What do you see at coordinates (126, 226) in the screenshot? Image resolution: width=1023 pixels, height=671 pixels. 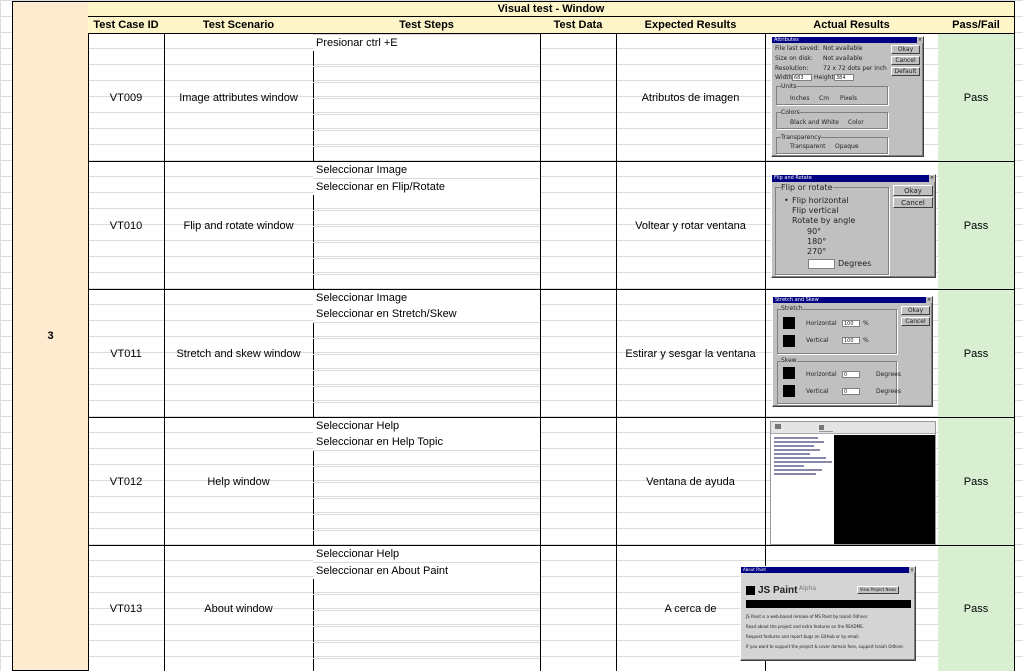 I see `test-case-id-cell: VT010` at bounding box center [126, 226].